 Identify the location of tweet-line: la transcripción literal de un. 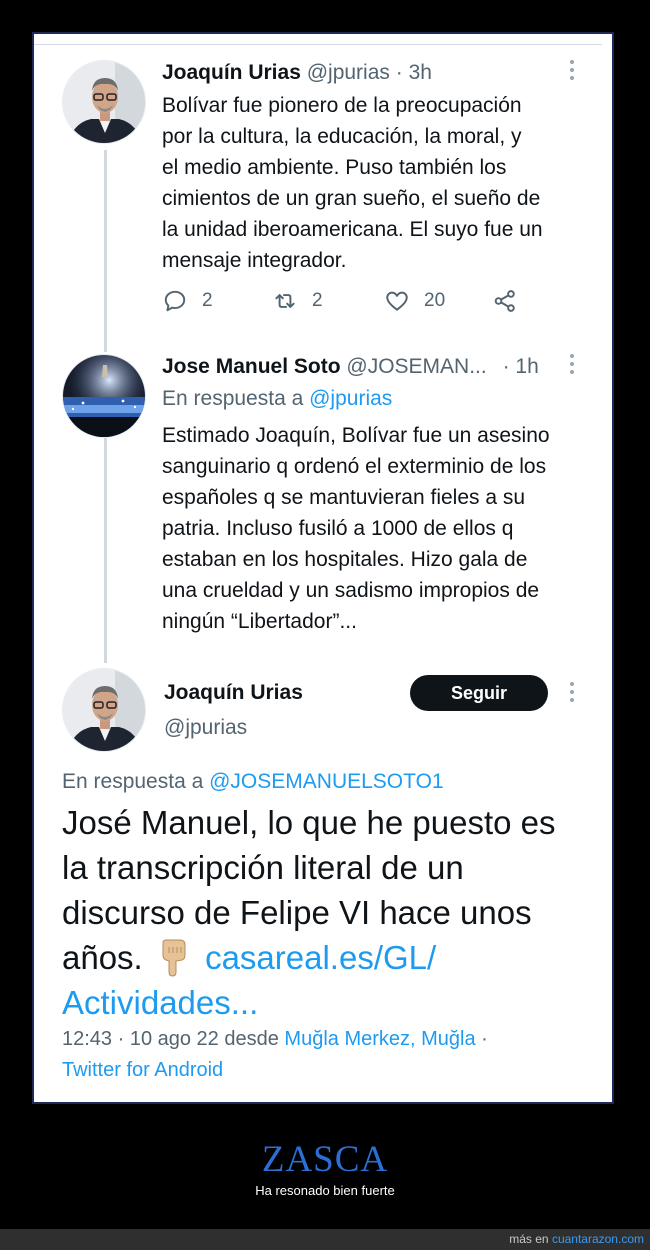
(263, 867).